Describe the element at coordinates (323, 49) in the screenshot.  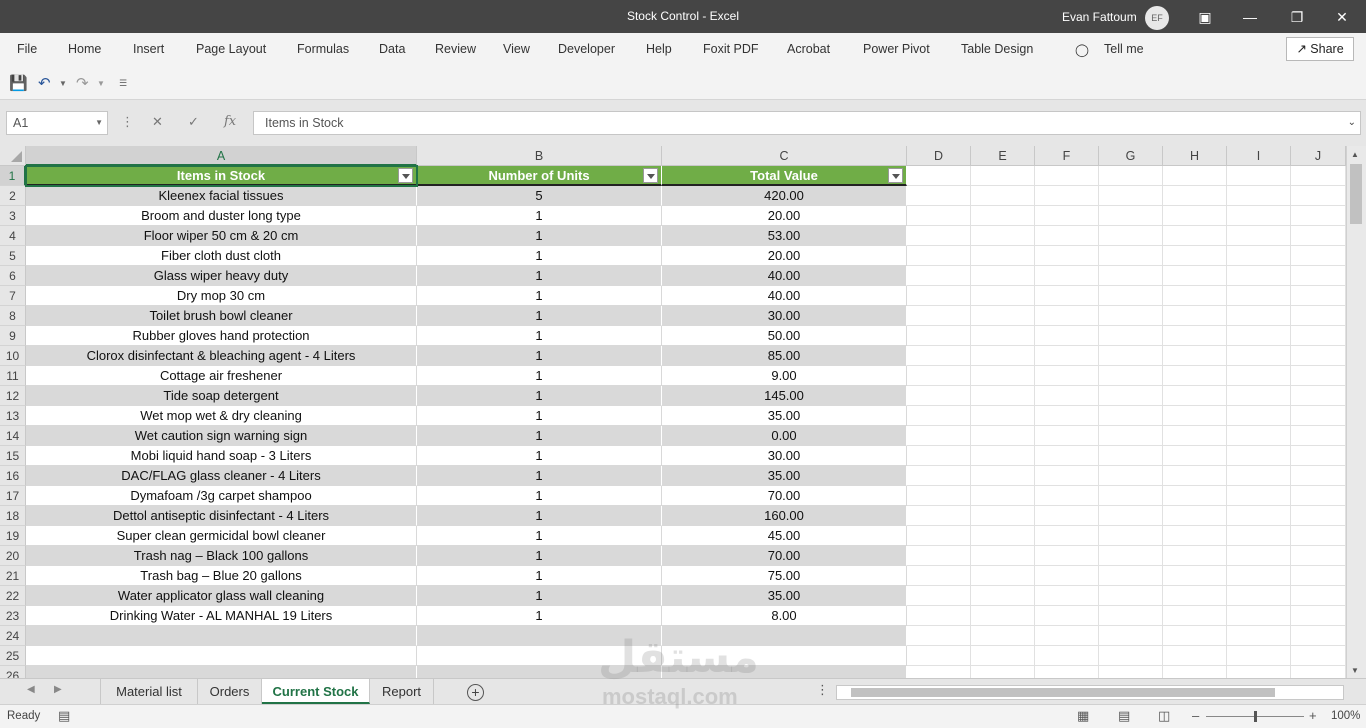
I see `tab-formulas: Formulas` at that location.